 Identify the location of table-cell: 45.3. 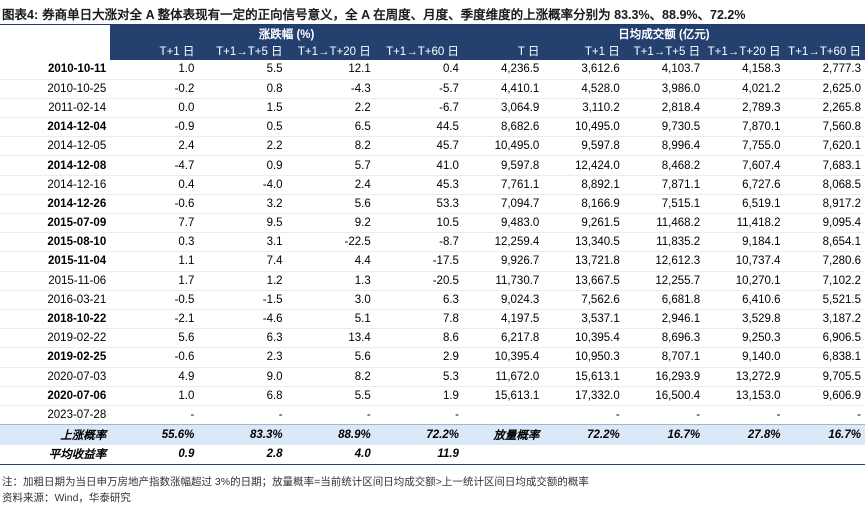
(418, 185).